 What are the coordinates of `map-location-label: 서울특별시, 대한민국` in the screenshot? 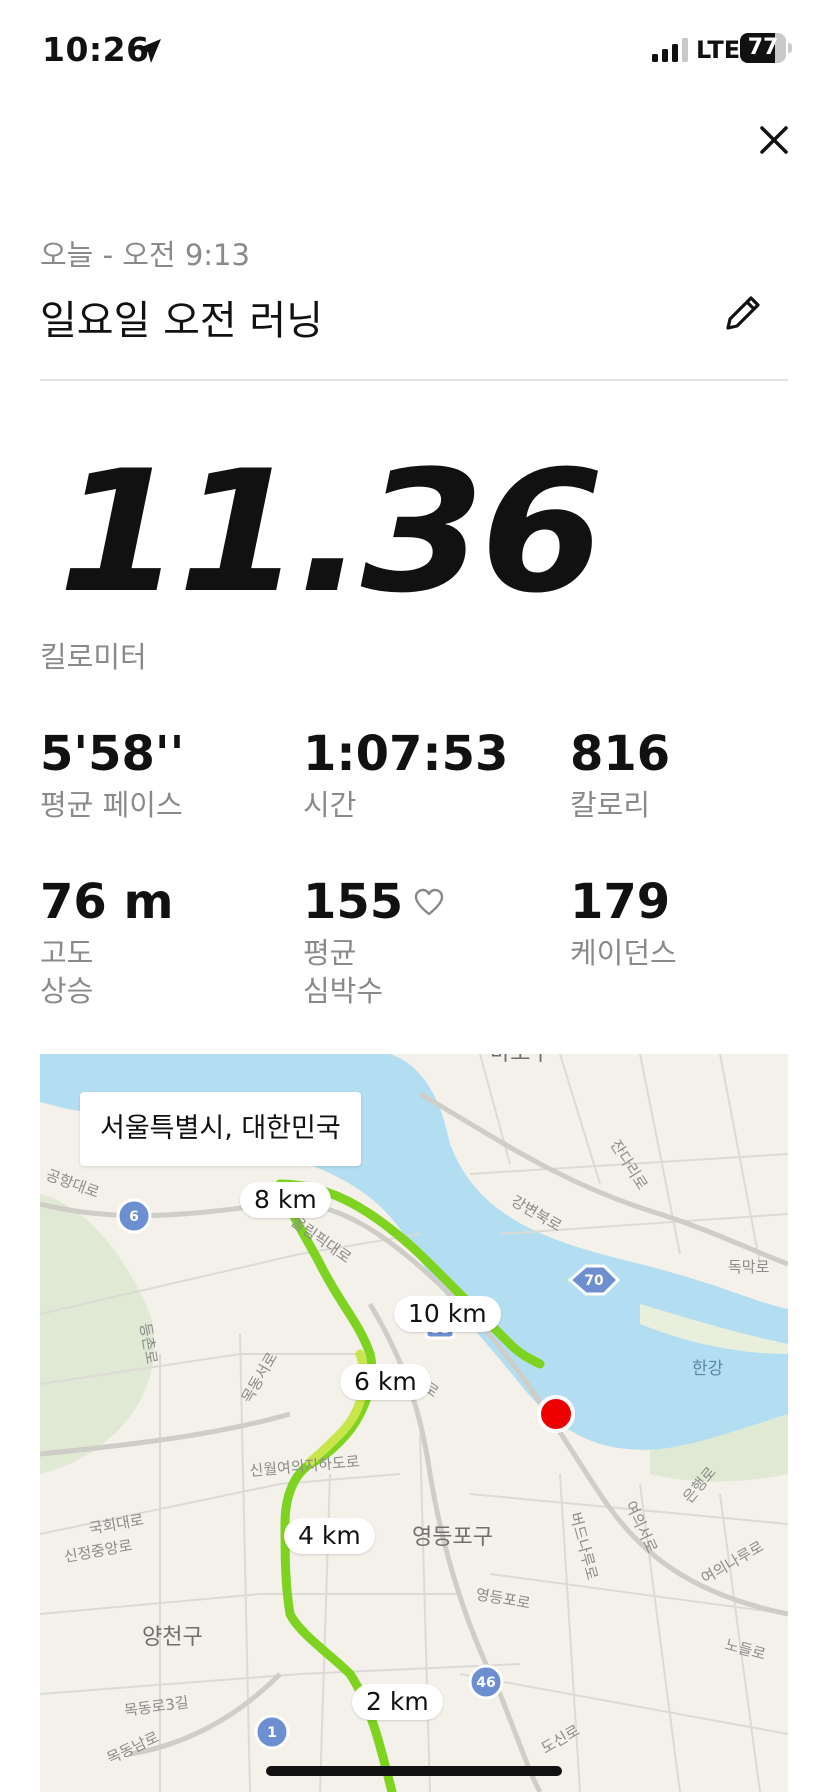 It's located at (220, 1129).